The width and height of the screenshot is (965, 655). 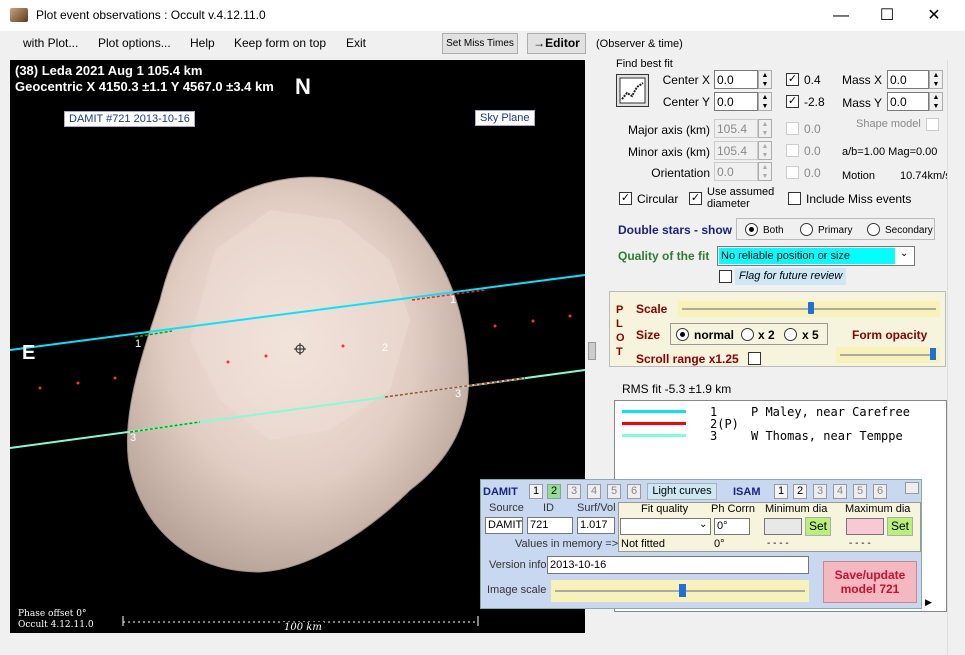 What do you see at coordinates (677, 389) in the screenshot?
I see `rms-label: RMS fit -5.3 ±1.9 km` at bounding box center [677, 389].